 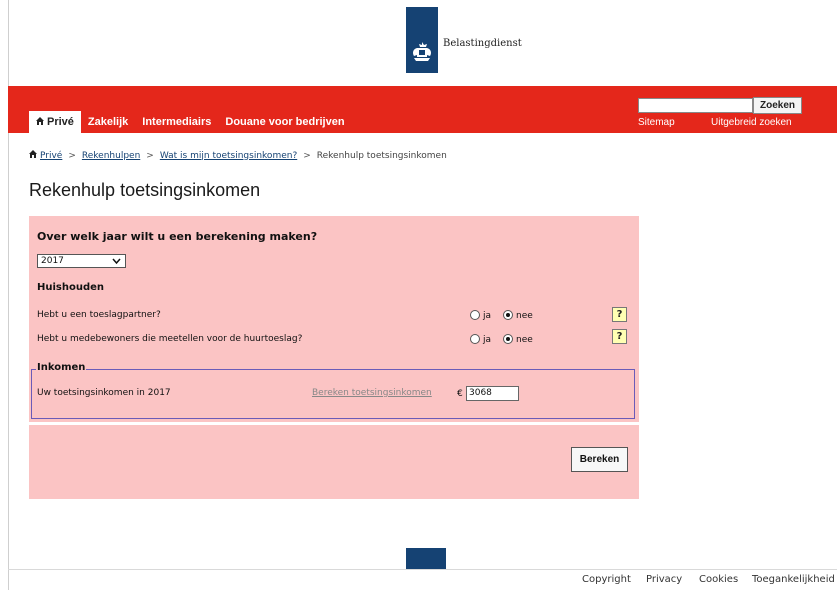 I want to click on footer-link-copyright: Copyright, so click(x=606, y=579).